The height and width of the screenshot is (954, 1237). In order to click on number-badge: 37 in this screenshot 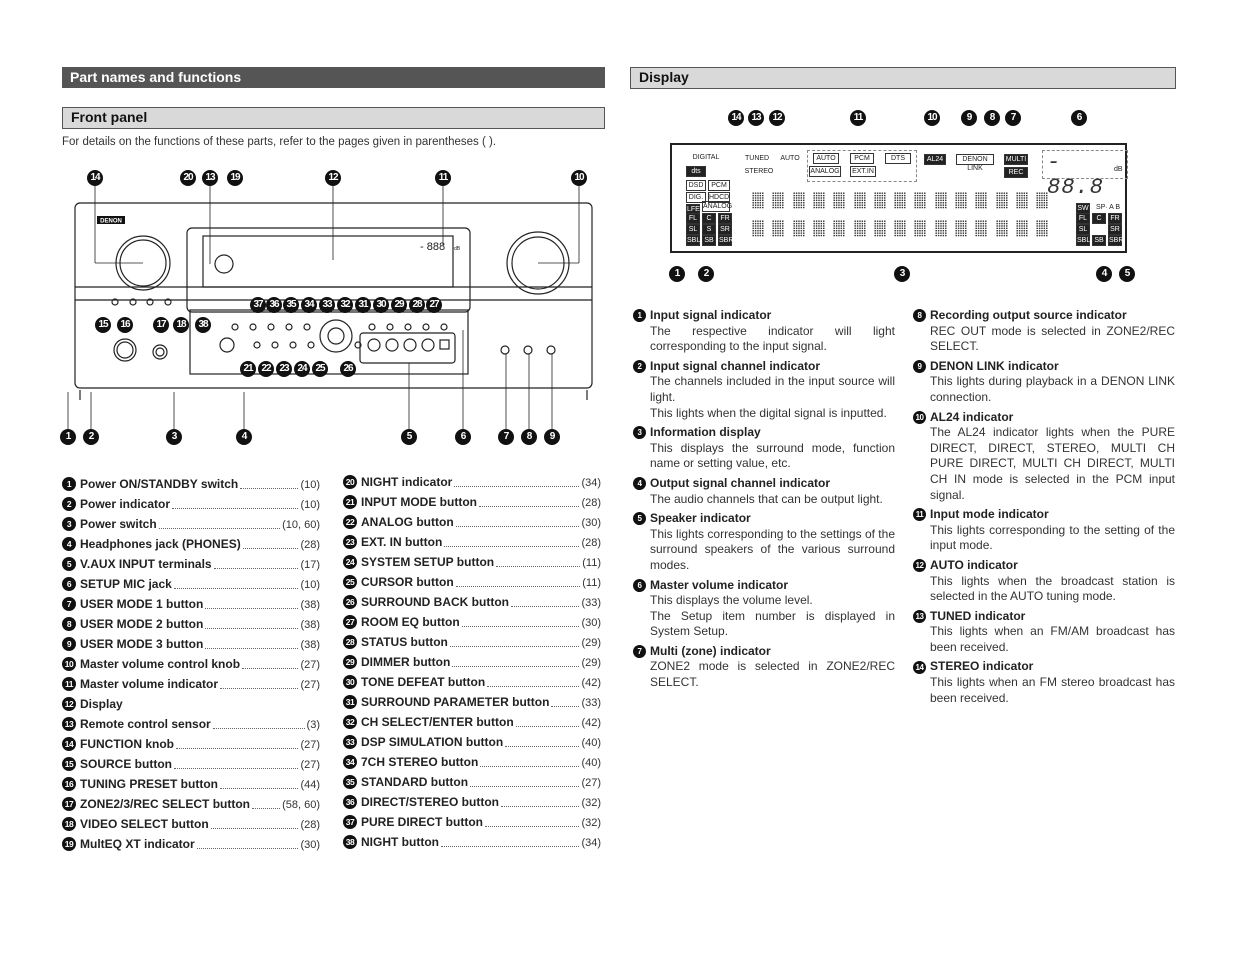, I will do `click(350, 822)`.